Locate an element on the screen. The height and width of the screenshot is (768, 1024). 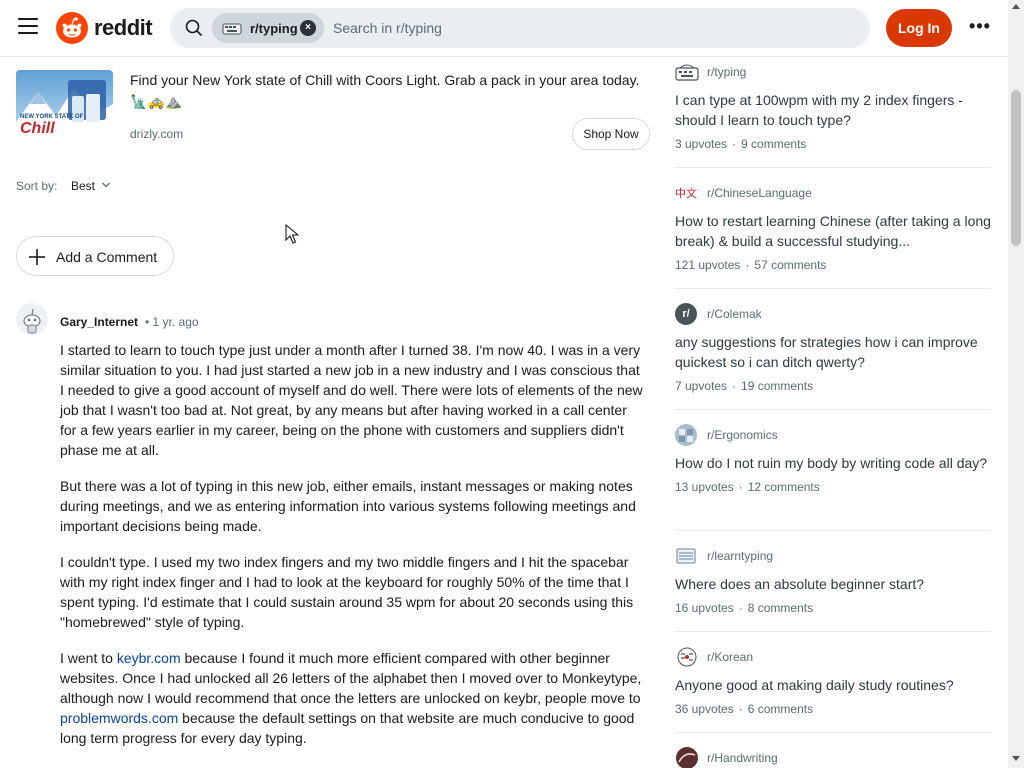
add-comment-button: Add a Comment is located at coordinates (95, 256).